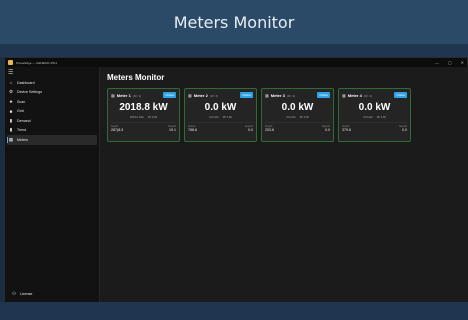  Describe the element at coordinates (52, 121) in the screenshot. I see `sidebar-item-demand: ▮ Demand` at that location.